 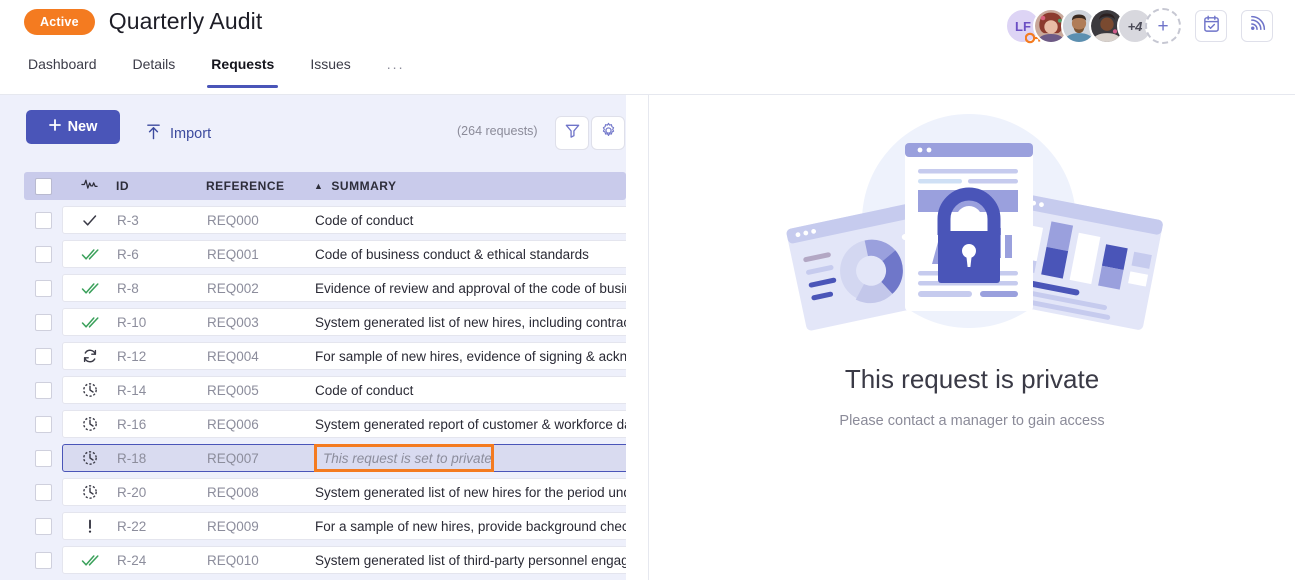 What do you see at coordinates (128, 288) in the screenshot?
I see `row-id: R-8` at bounding box center [128, 288].